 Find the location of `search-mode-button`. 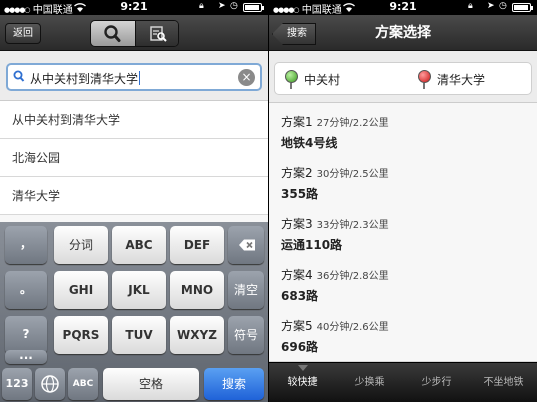

search-mode-button is located at coordinates (113, 33).